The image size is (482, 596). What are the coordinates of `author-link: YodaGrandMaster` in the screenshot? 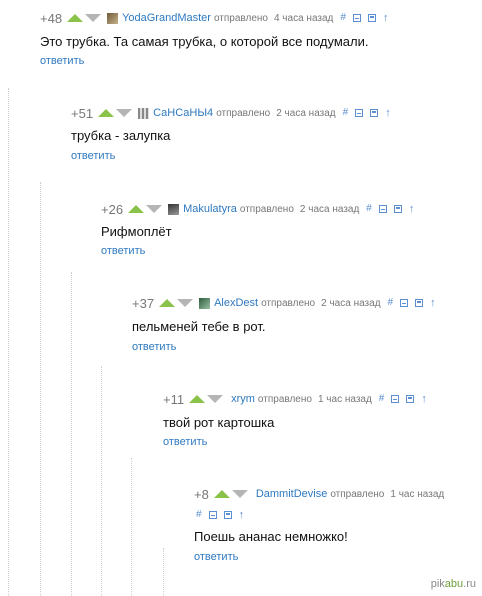 It's located at (166, 18).